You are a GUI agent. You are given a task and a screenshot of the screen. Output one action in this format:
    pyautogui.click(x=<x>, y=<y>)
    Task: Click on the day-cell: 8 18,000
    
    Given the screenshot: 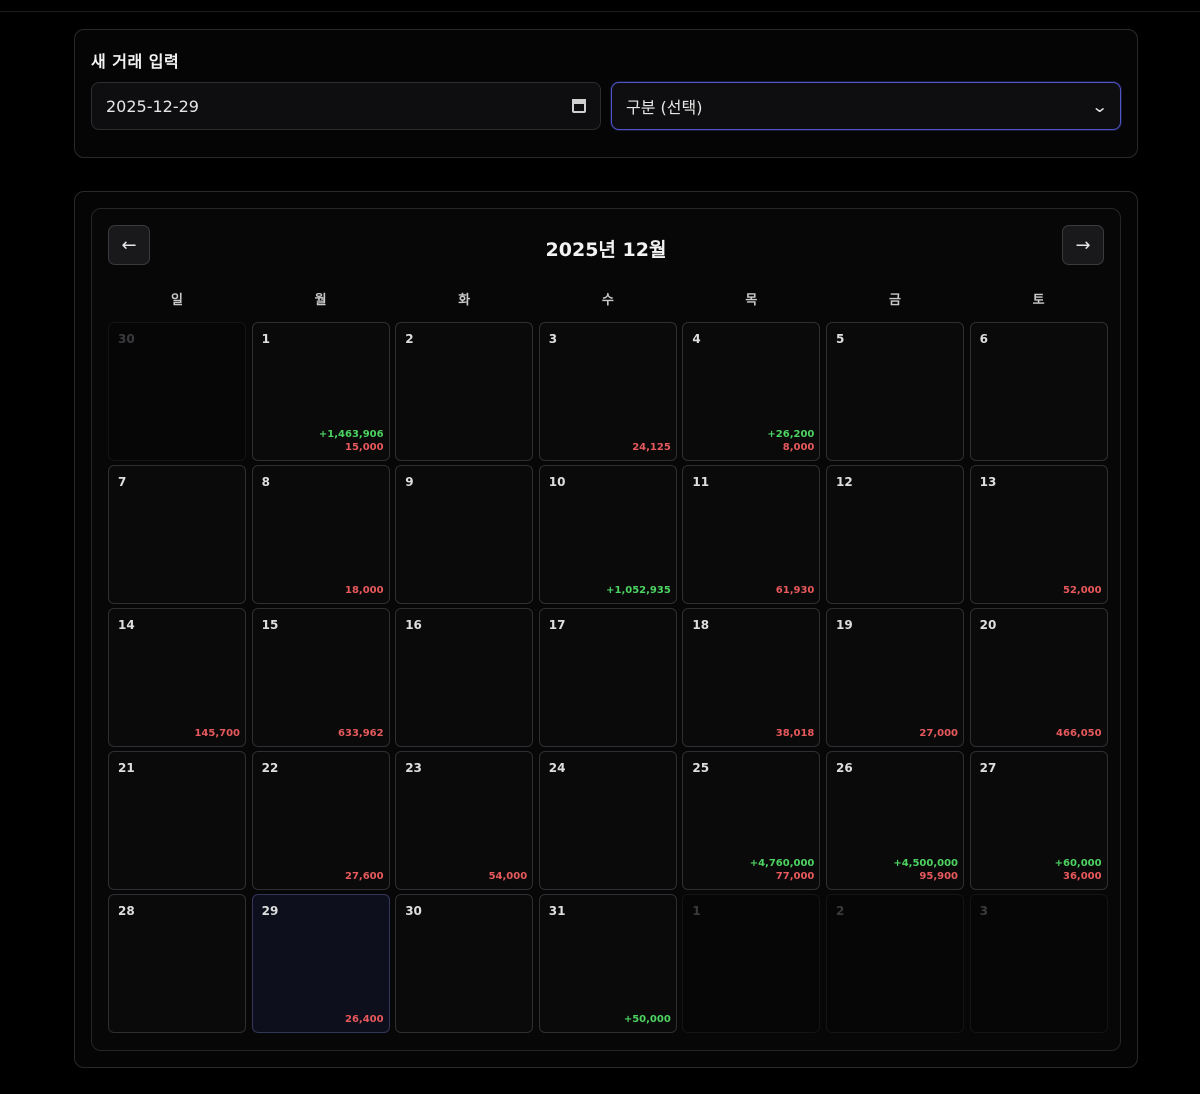 What is the action you would take?
    pyautogui.click(x=320, y=534)
    